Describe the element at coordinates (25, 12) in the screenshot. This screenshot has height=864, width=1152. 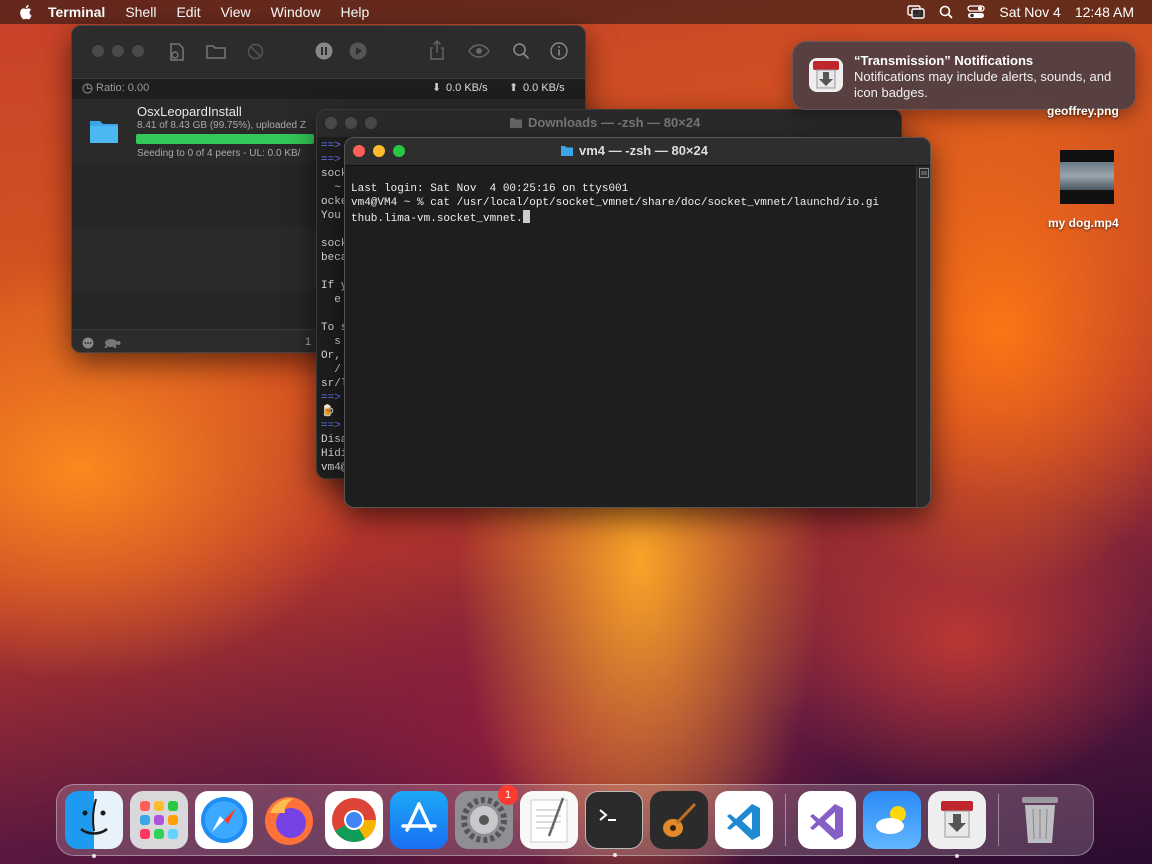
I see `apple-menu-icon` at that location.